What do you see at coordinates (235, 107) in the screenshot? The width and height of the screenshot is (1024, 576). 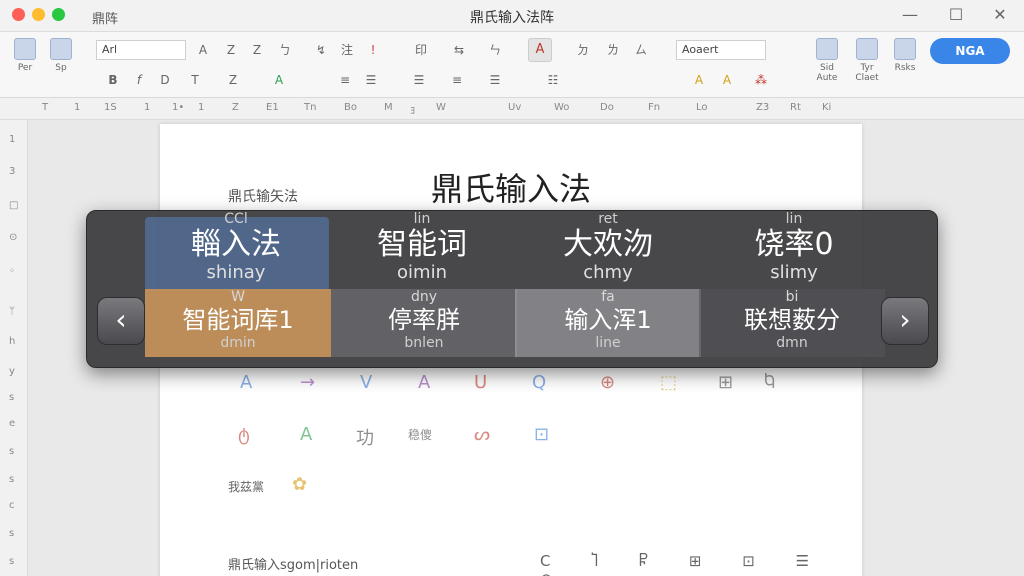 I see `ruler-mark: Z` at bounding box center [235, 107].